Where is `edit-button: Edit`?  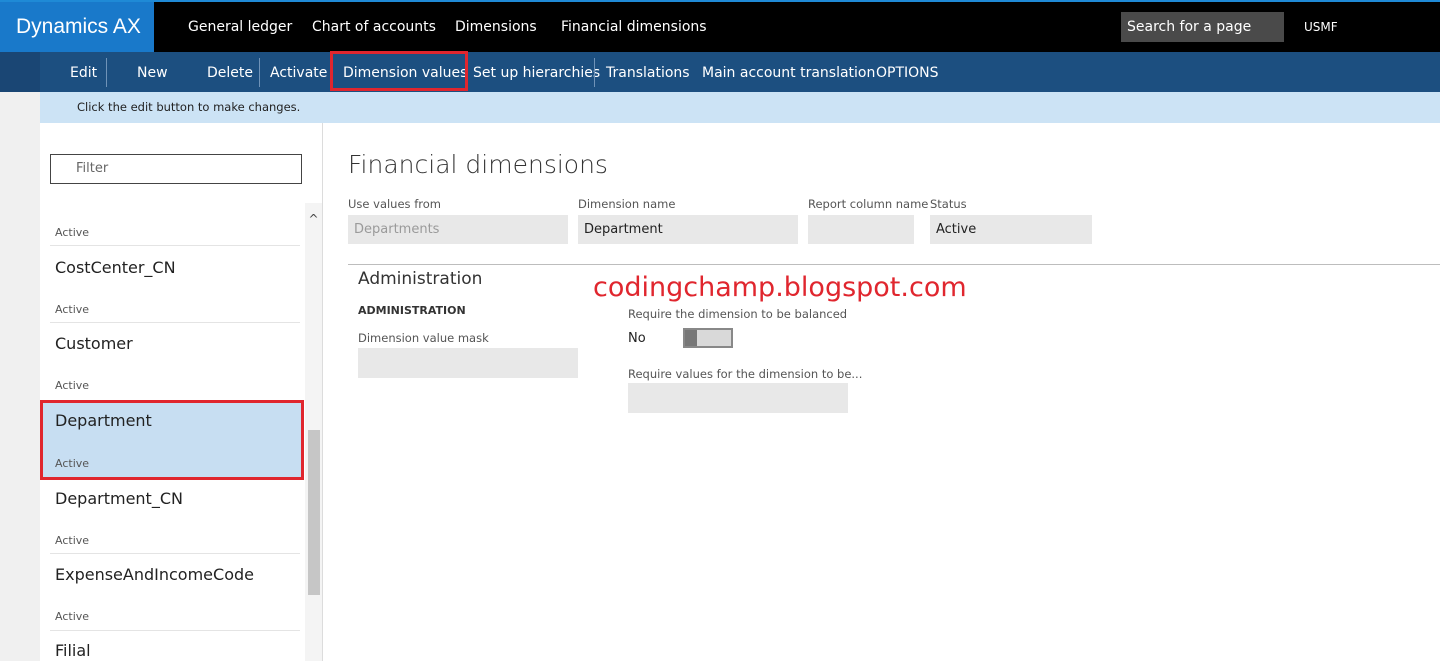
edit-button: Edit is located at coordinates (83, 72).